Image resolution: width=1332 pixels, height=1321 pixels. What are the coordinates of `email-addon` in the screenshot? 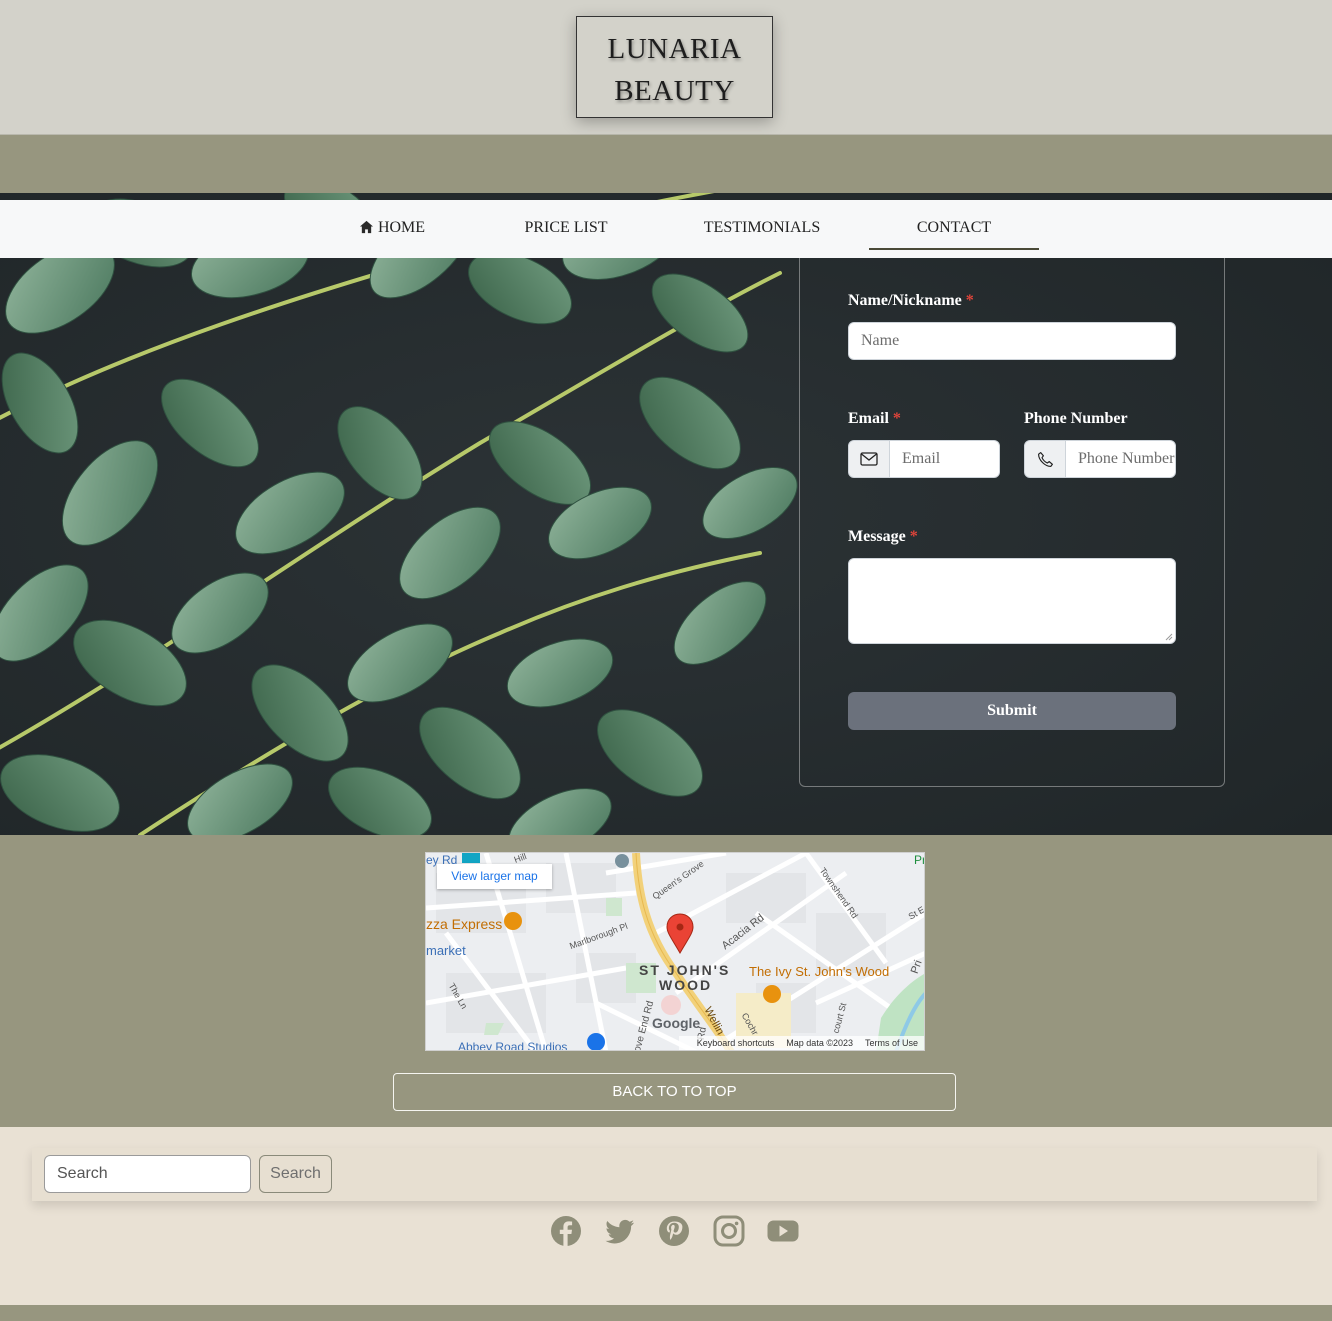 It's located at (869, 459).